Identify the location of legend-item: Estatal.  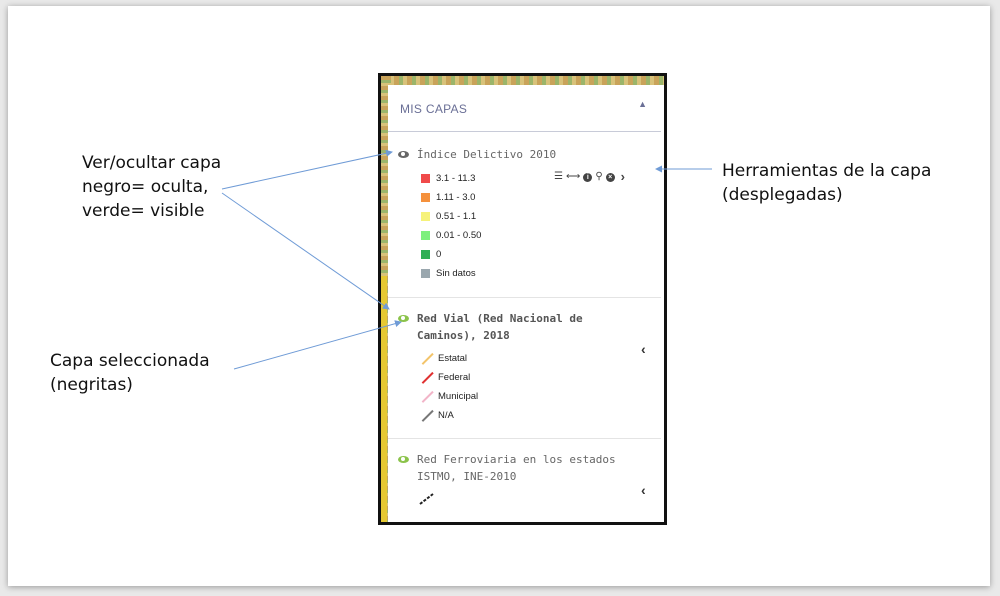
(449, 358).